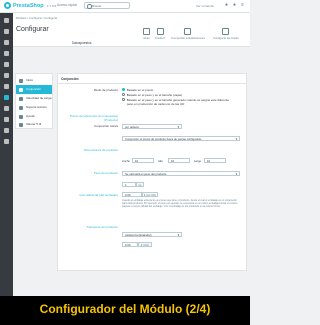  I want to click on dims-label: Dimensiones de producto, so click(100, 150).